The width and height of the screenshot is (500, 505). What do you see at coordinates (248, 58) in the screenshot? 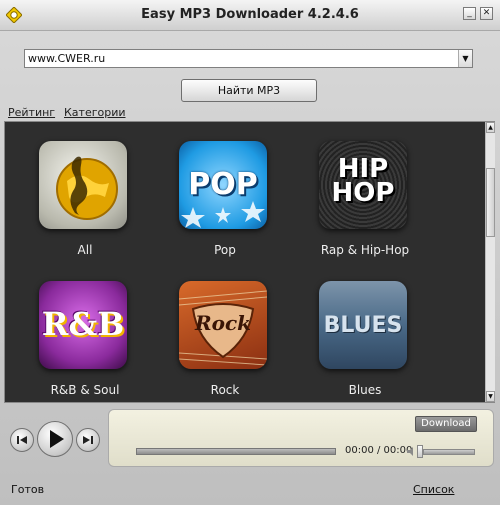
I see `search-input: www.CWER.ru ▼` at bounding box center [248, 58].